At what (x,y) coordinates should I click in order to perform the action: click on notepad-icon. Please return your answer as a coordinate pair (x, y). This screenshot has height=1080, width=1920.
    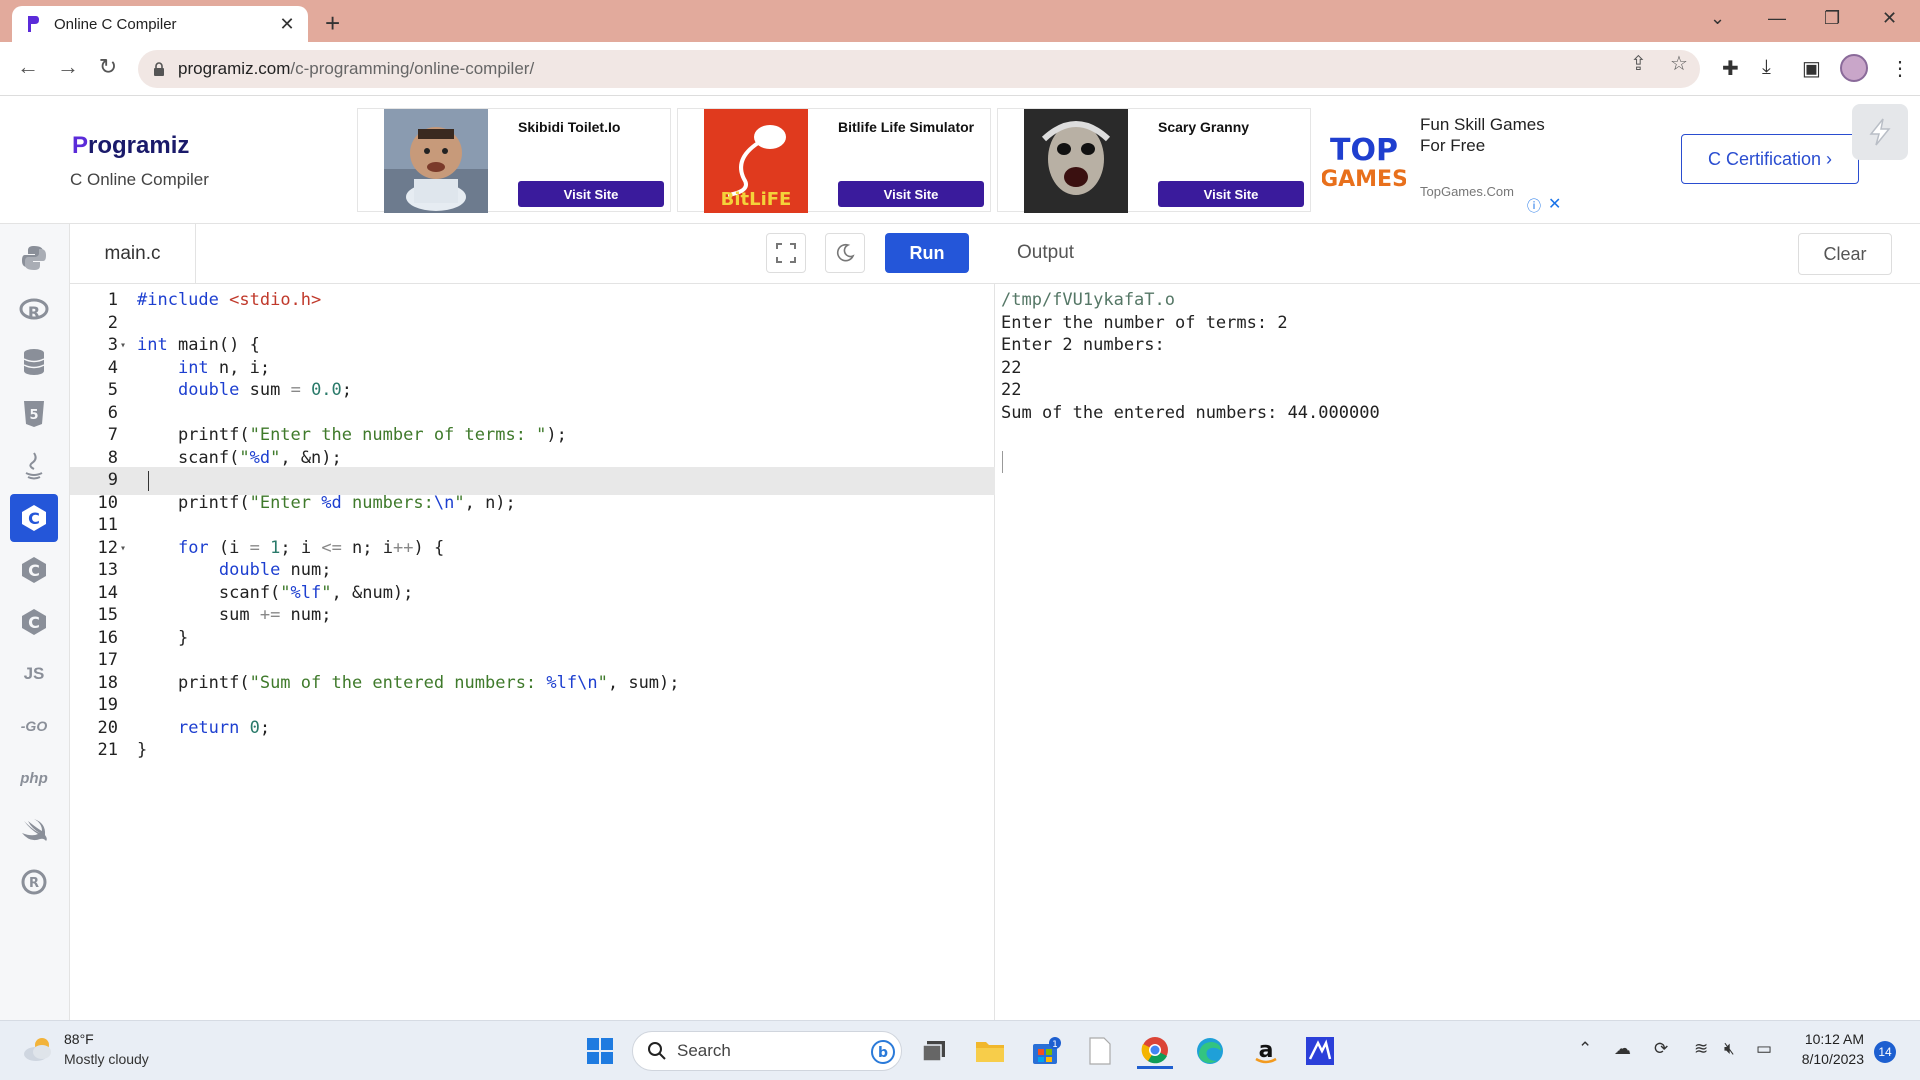
    Looking at the image, I should click on (1100, 1051).